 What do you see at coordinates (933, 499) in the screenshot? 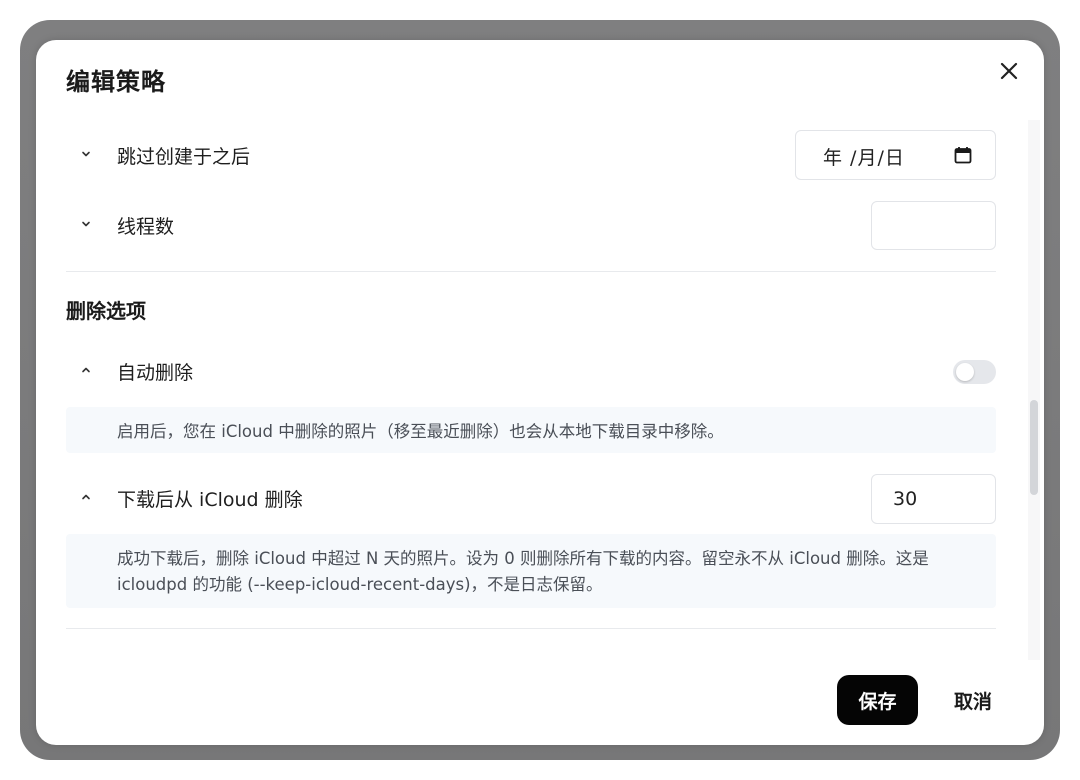
I see `days-input` at bounding box center [933, 499].